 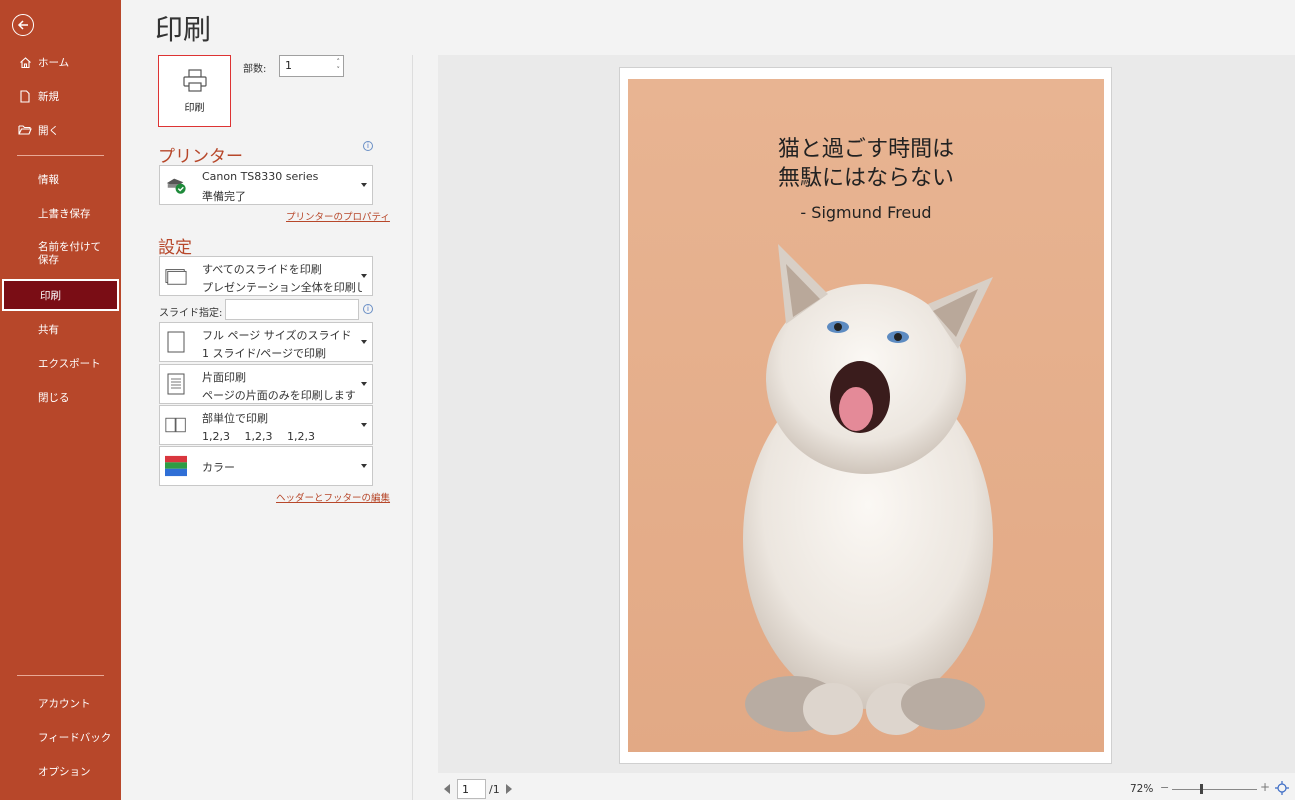 I want to click on printer-ready-icon, so click(x=176, y=185).